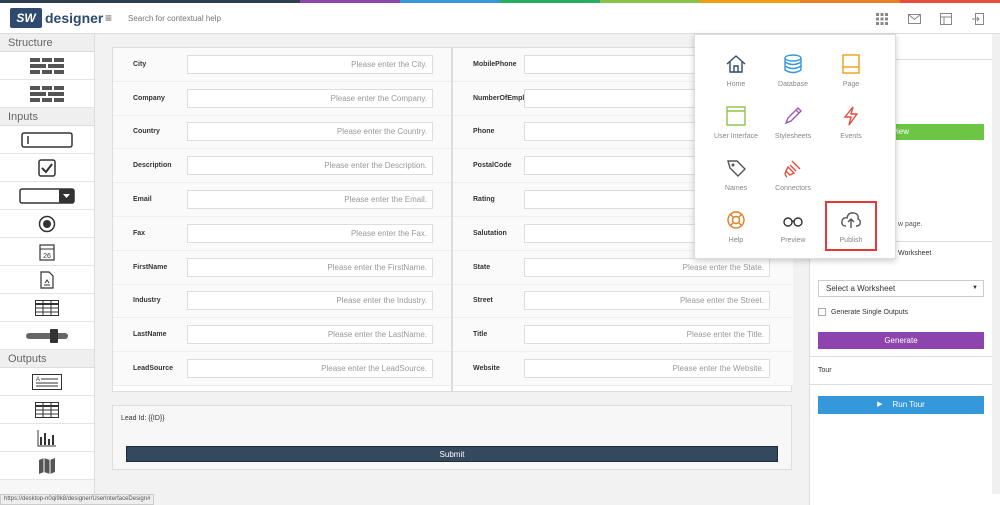  What do you see at coordinates (946, 19) in the screenshot?
I see `document-icon` at bounding box center [946, 19].